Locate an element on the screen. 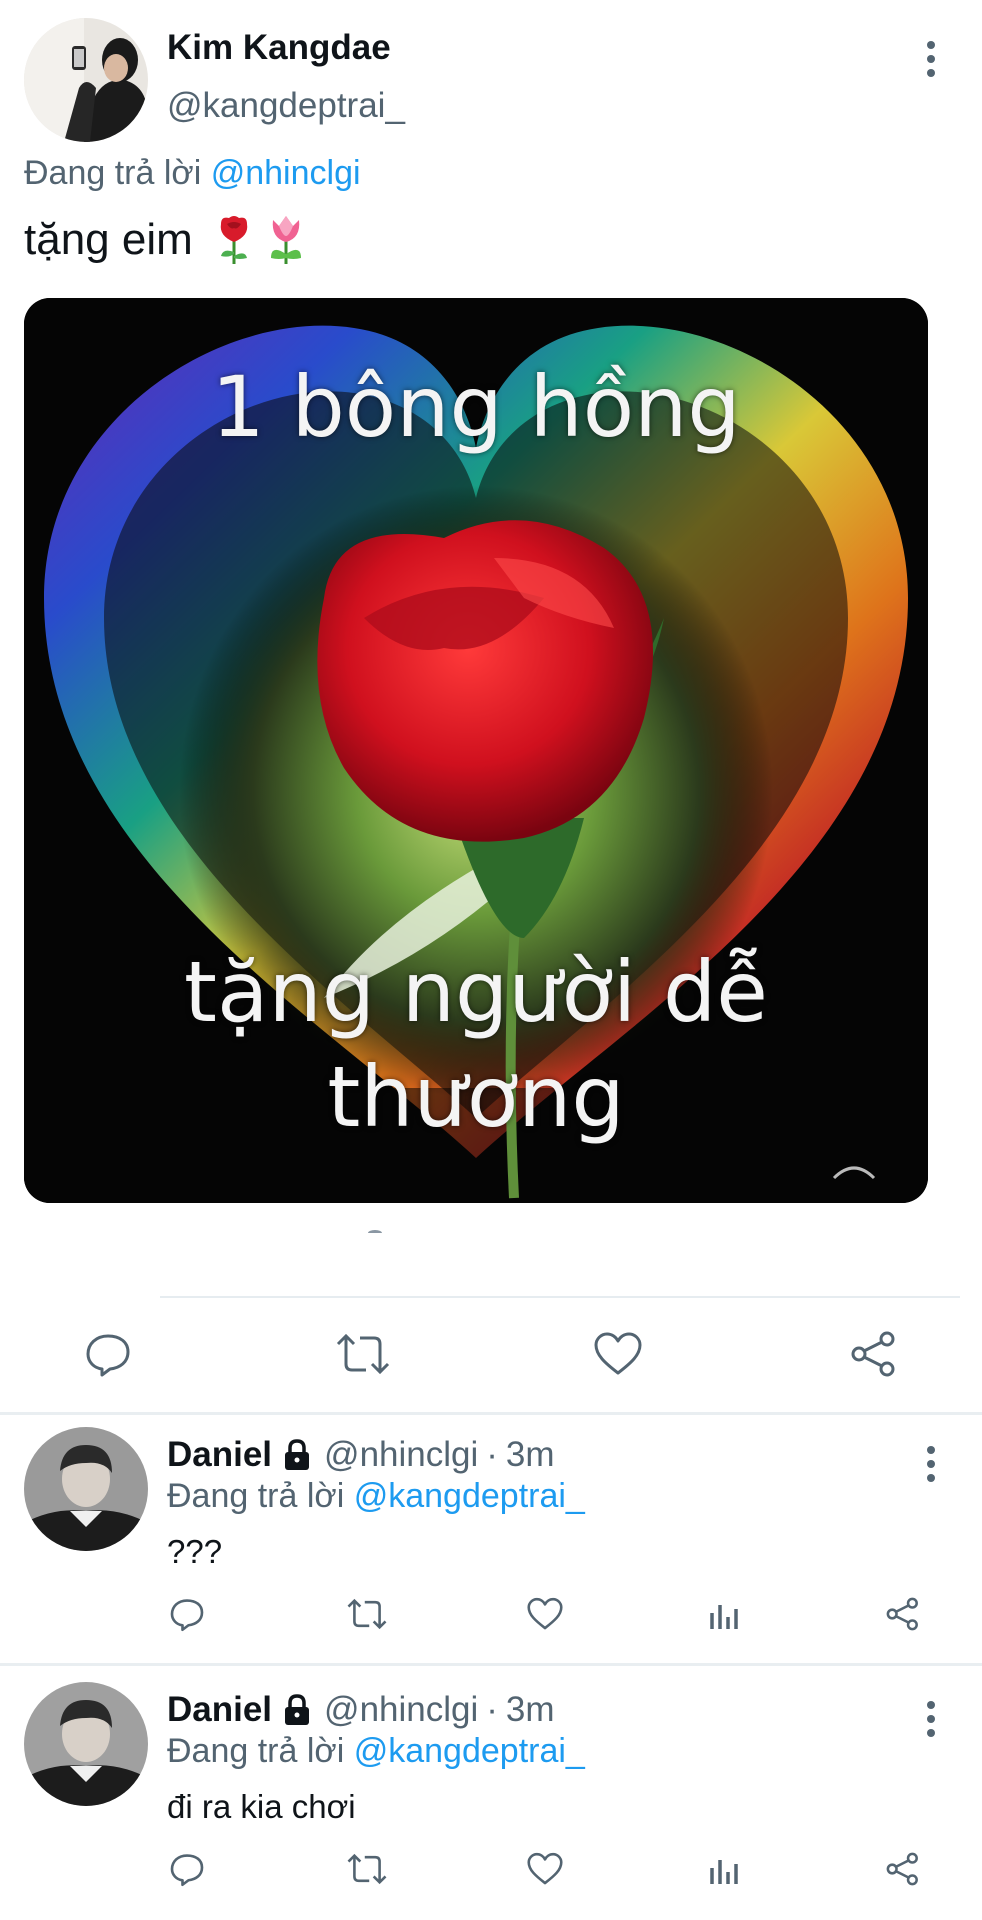  author-name: Kim Kangdae is located at coordinates (279, 48).